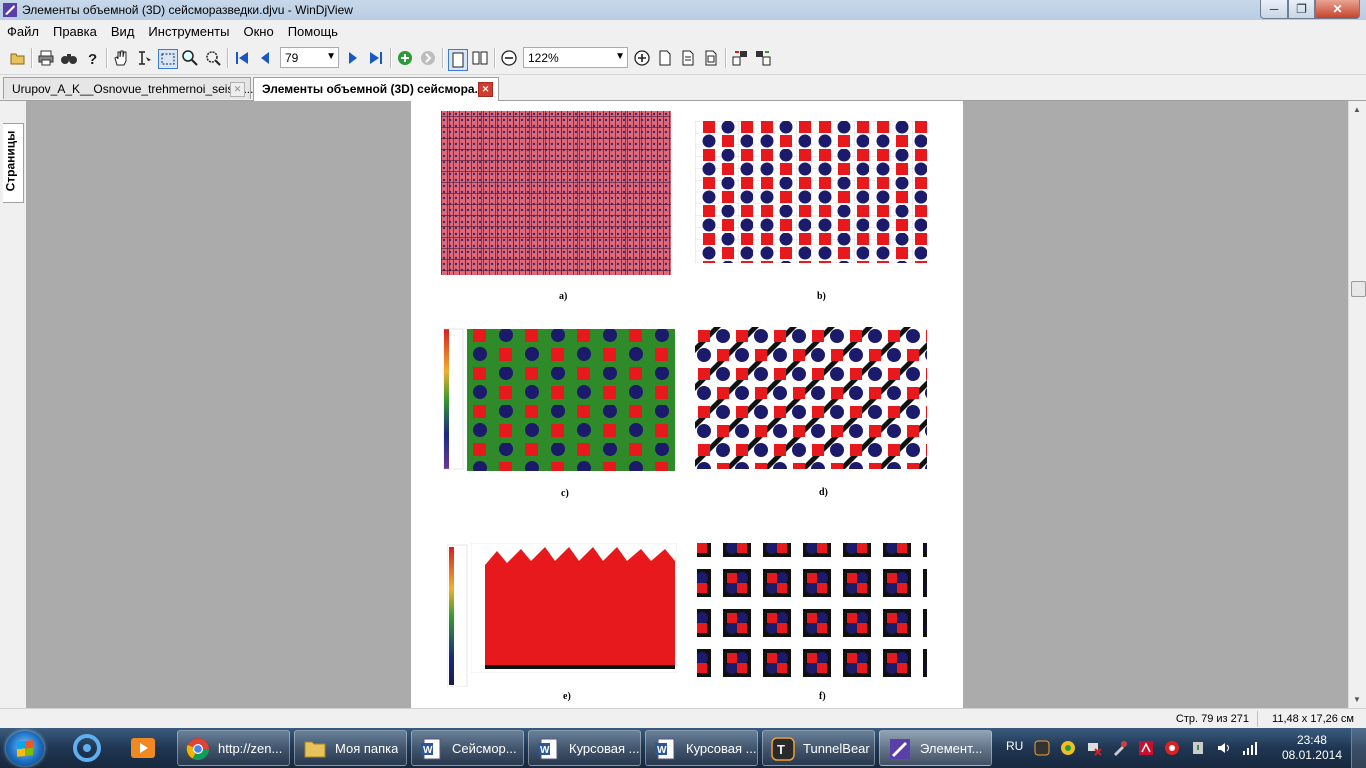  What do you see at coordinates (740, 58) in the screenshot?
I see `rotate-left-icon` at bounding box center [740, 58].